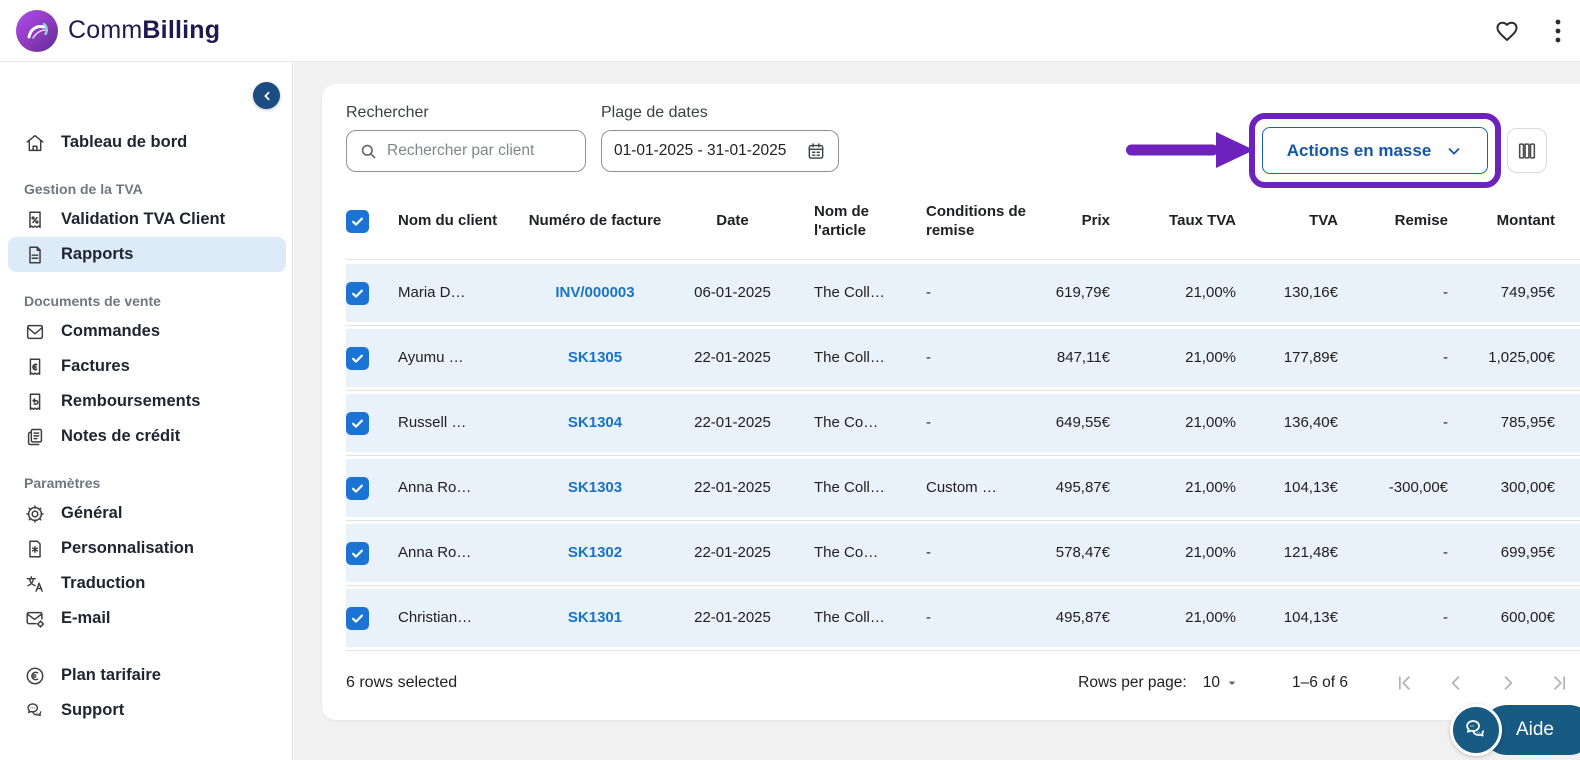  I want to click on sidebar-item-support: Support, so click(147, 710).